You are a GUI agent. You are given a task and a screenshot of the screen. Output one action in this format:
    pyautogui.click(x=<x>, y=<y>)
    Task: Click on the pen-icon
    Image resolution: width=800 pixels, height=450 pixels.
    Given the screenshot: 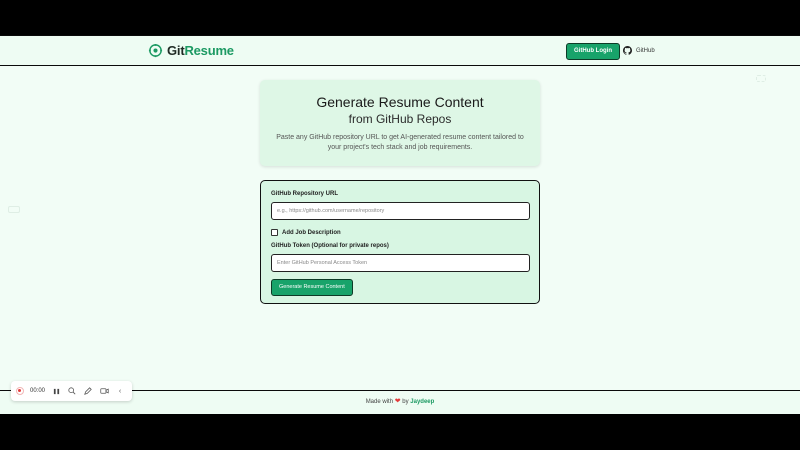 What is the action you would take?
    pyautogui.click(x=88, y=391)
    